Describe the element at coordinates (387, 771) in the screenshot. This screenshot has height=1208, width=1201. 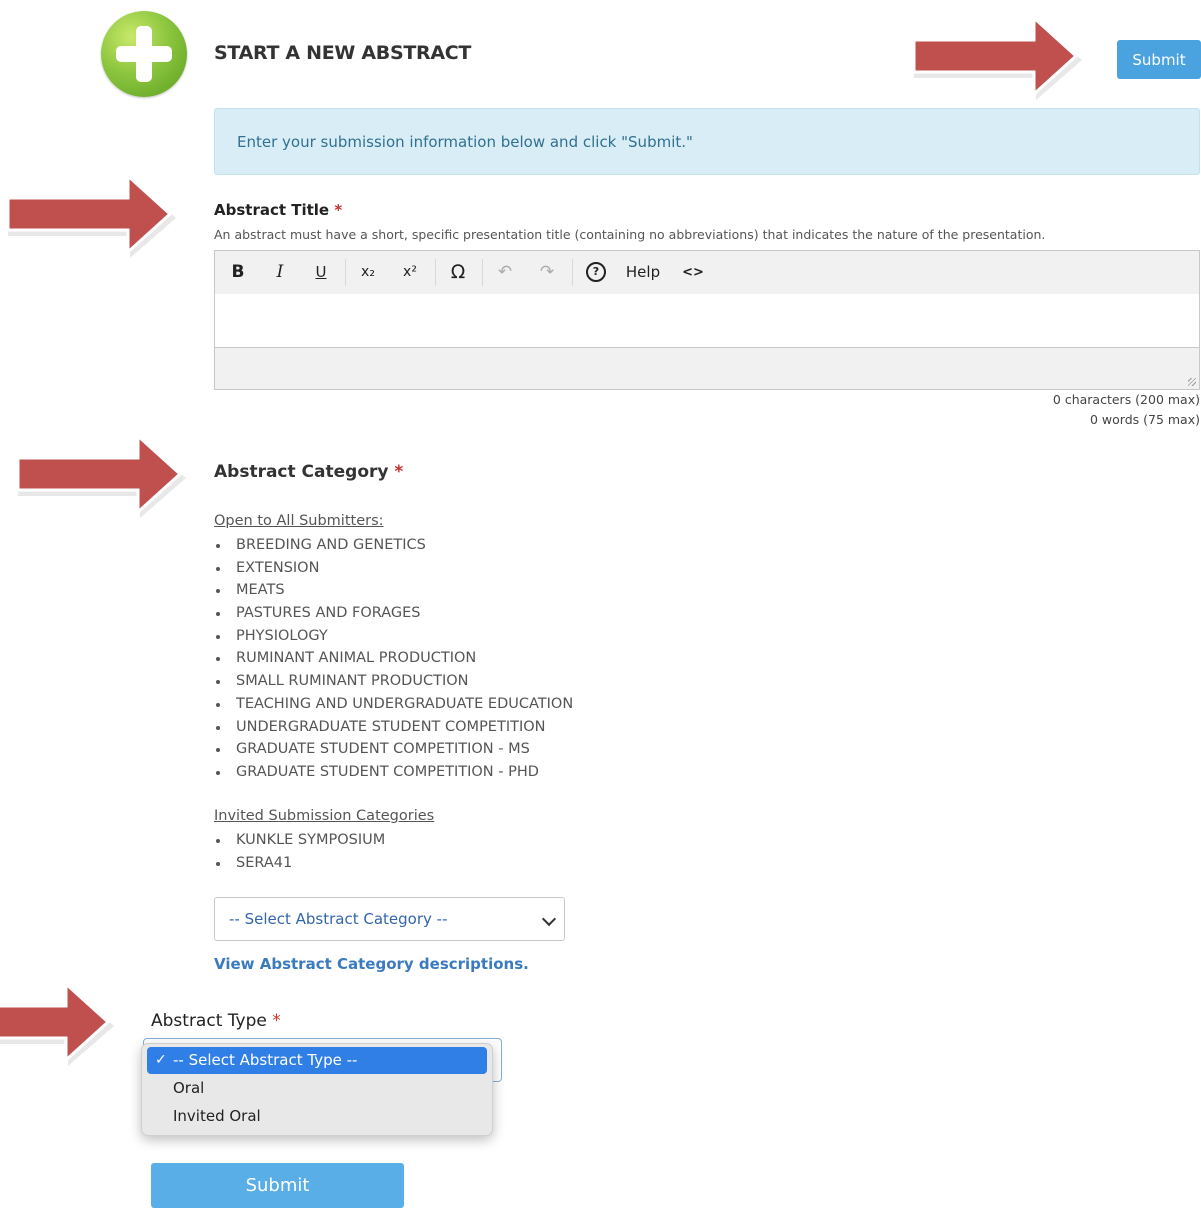
I see `category-name: GRADUATE STUDENT COMPETITION - PHD` at that location.